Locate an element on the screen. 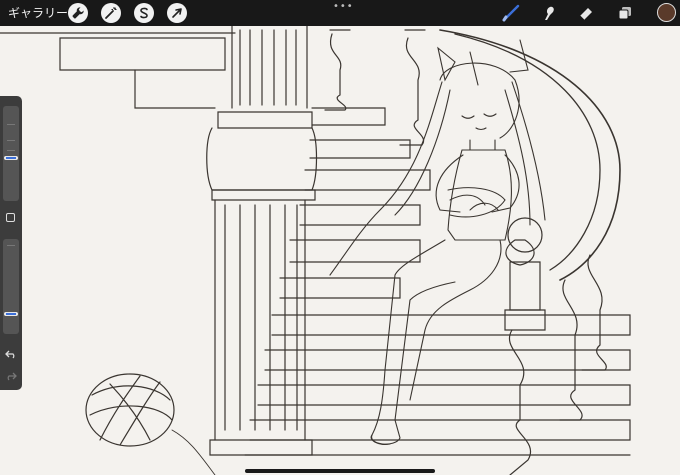  layers-button is located at coordinates (625, 13).